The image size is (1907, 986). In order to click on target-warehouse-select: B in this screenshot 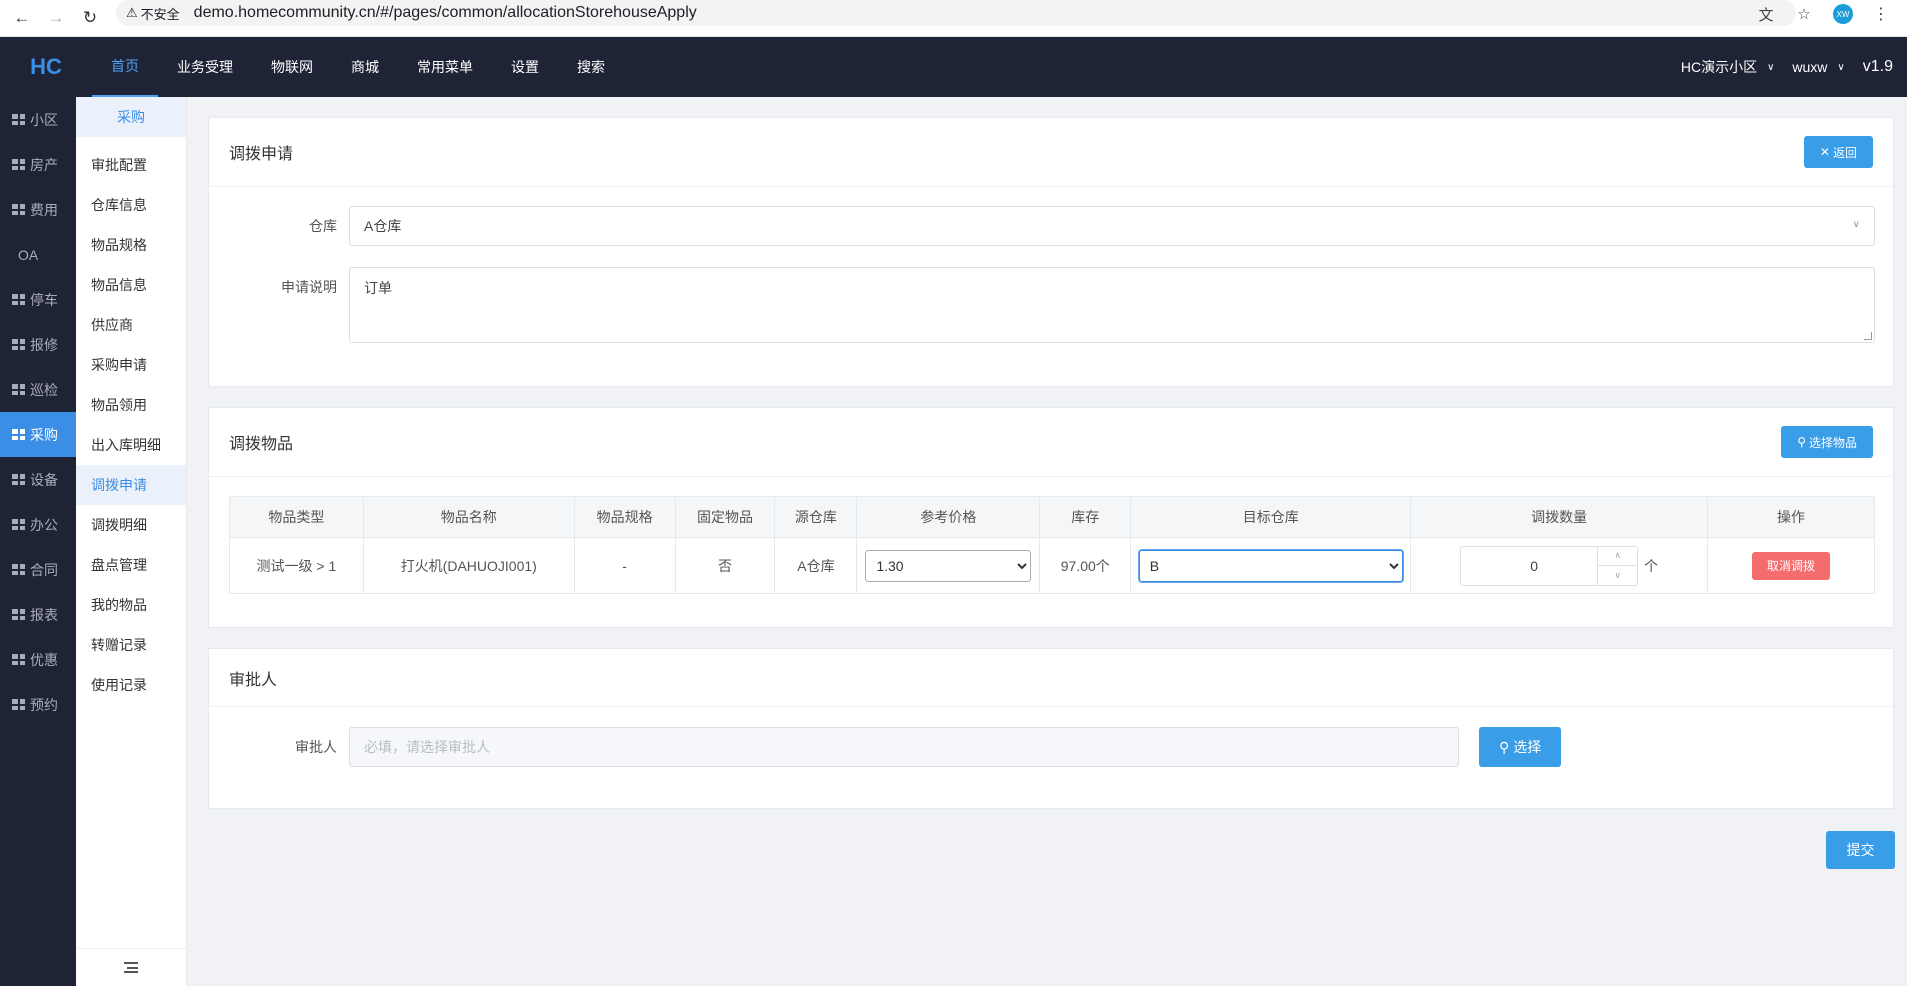, I will do `click(1270, 565)`.